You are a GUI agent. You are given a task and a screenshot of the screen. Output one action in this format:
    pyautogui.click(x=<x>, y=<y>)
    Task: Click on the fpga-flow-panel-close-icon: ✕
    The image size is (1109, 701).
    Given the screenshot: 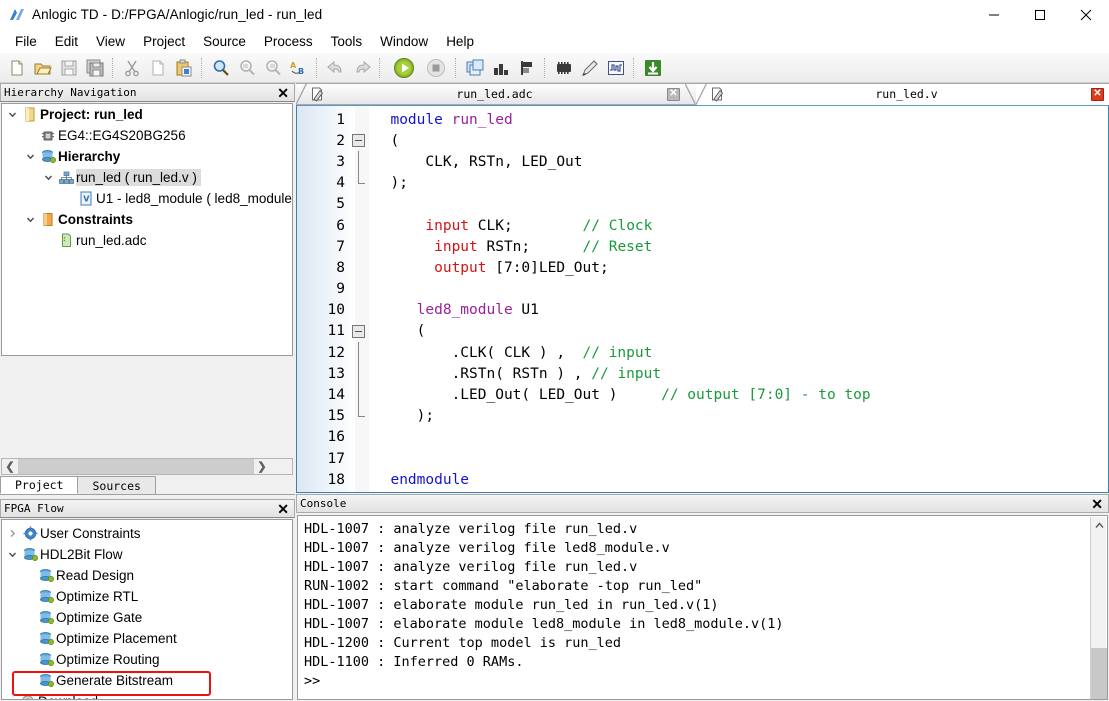 What is the action you would take?
    pyautogui.click(x=283, y=509)
    